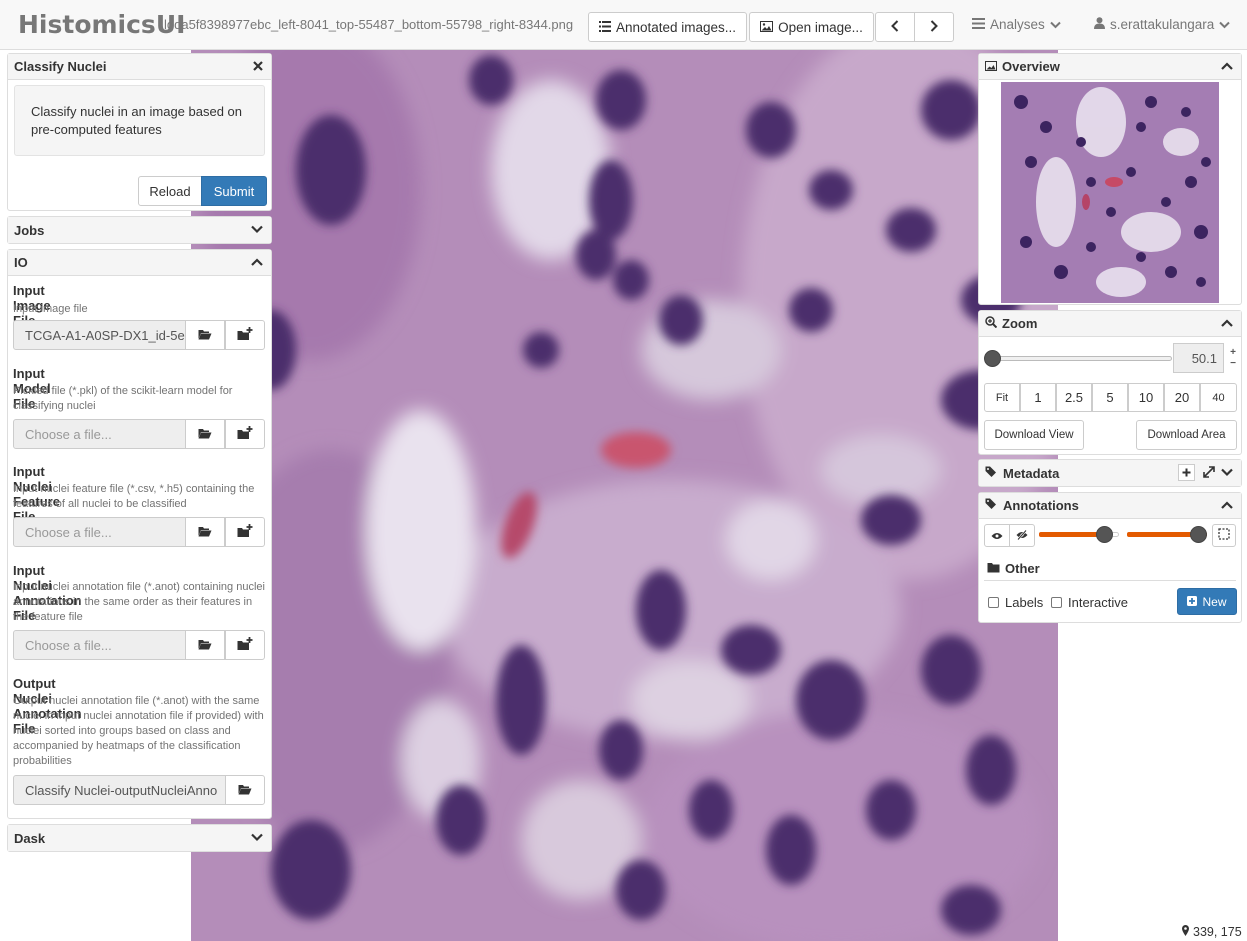 Image resolution: width=1247 pixels, height=941 pixels. What do you see at coordinates (1041, 505) in the screenshot?
I see `panel-title: Annotations` at bounding box center [1041, 505].